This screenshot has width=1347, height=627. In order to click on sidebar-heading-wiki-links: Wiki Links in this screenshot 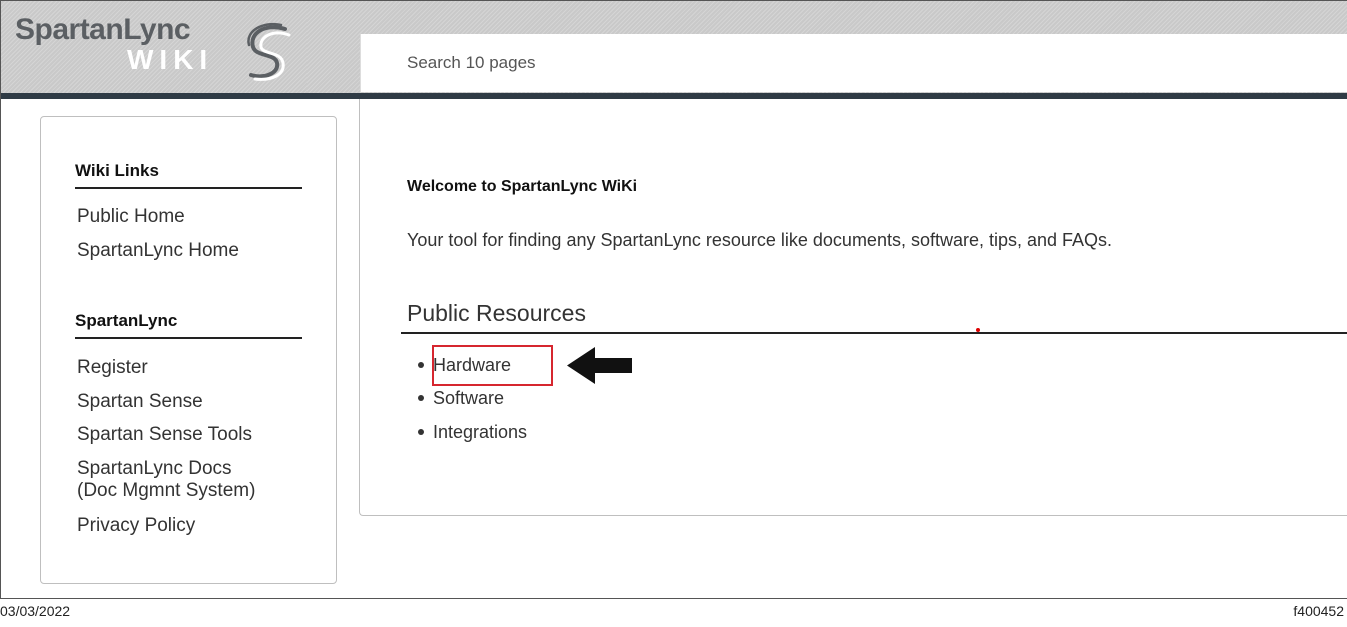, I will do `click(188, 175)`.